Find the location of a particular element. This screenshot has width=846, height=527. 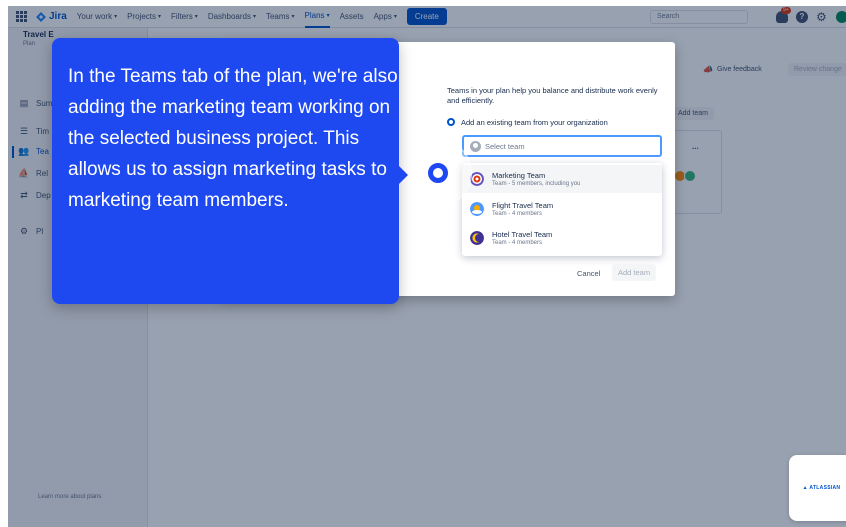

existing-team-radio is located at coordinates (451, 122).